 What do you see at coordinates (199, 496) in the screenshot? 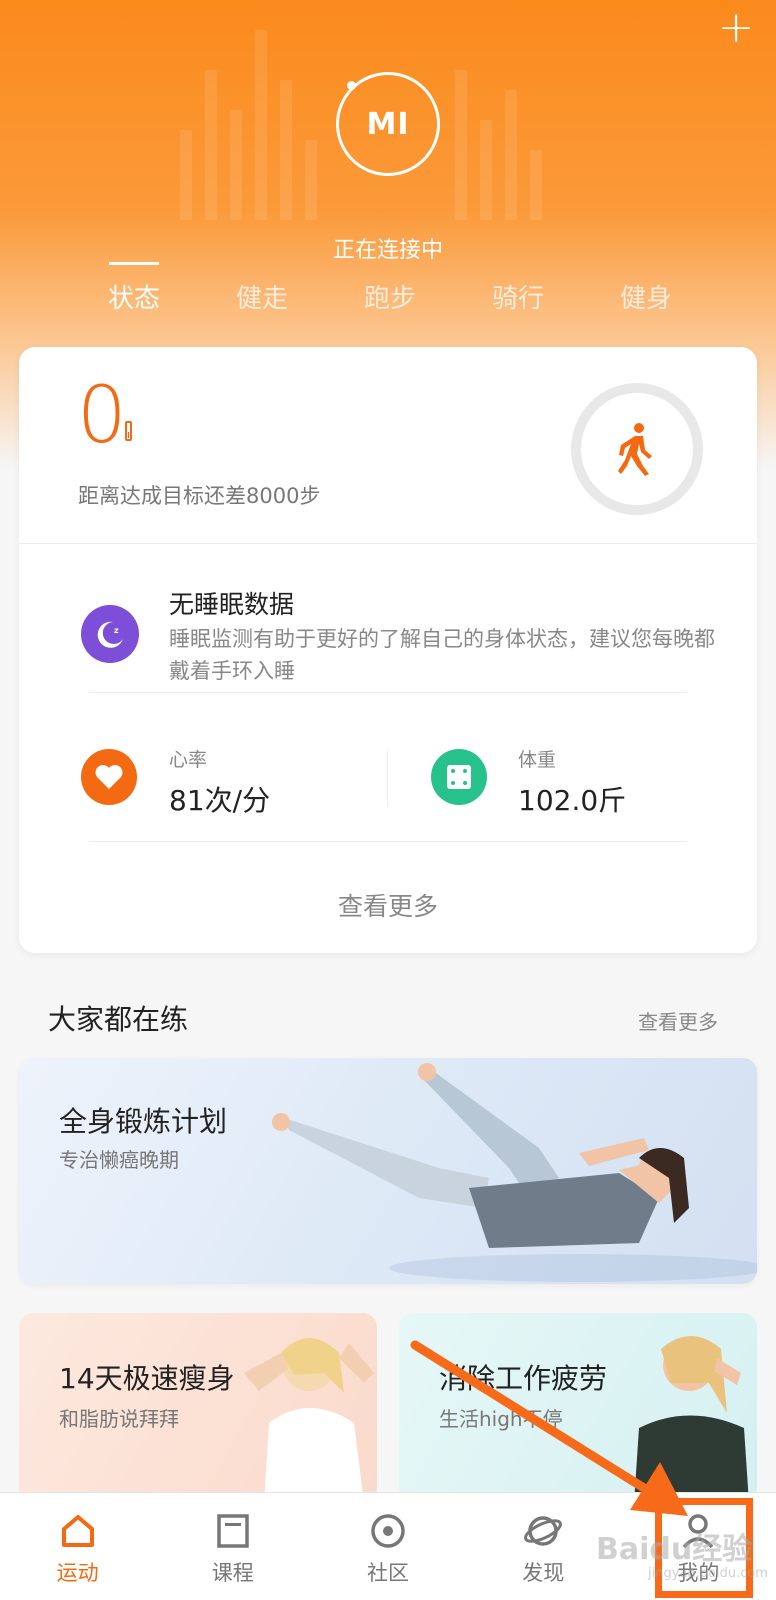
I see `goal-remaining-text: 距离达成目标还差8000步` at bounding box center [199, 496].